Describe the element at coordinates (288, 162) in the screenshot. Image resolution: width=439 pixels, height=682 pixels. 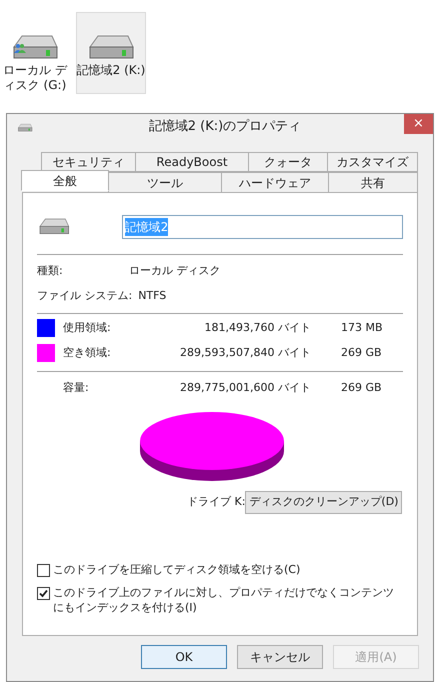
I see `tab: クォータ` at that location.